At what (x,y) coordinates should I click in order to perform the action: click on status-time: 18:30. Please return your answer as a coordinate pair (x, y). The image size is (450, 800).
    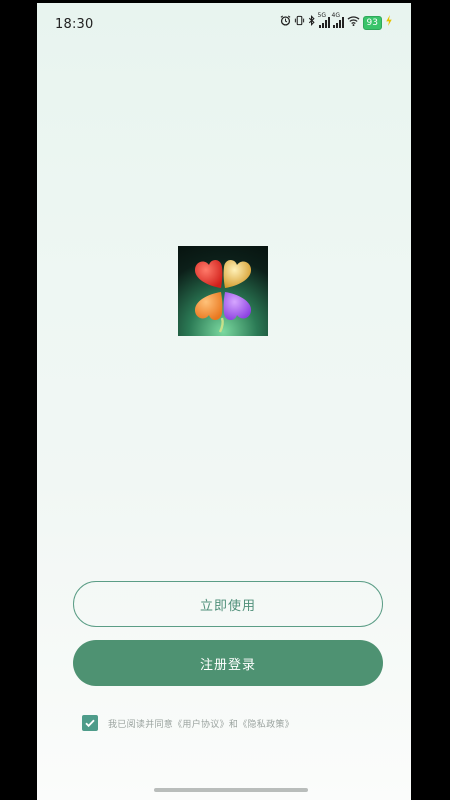
    Looking at the image, I should click on (74, 24).